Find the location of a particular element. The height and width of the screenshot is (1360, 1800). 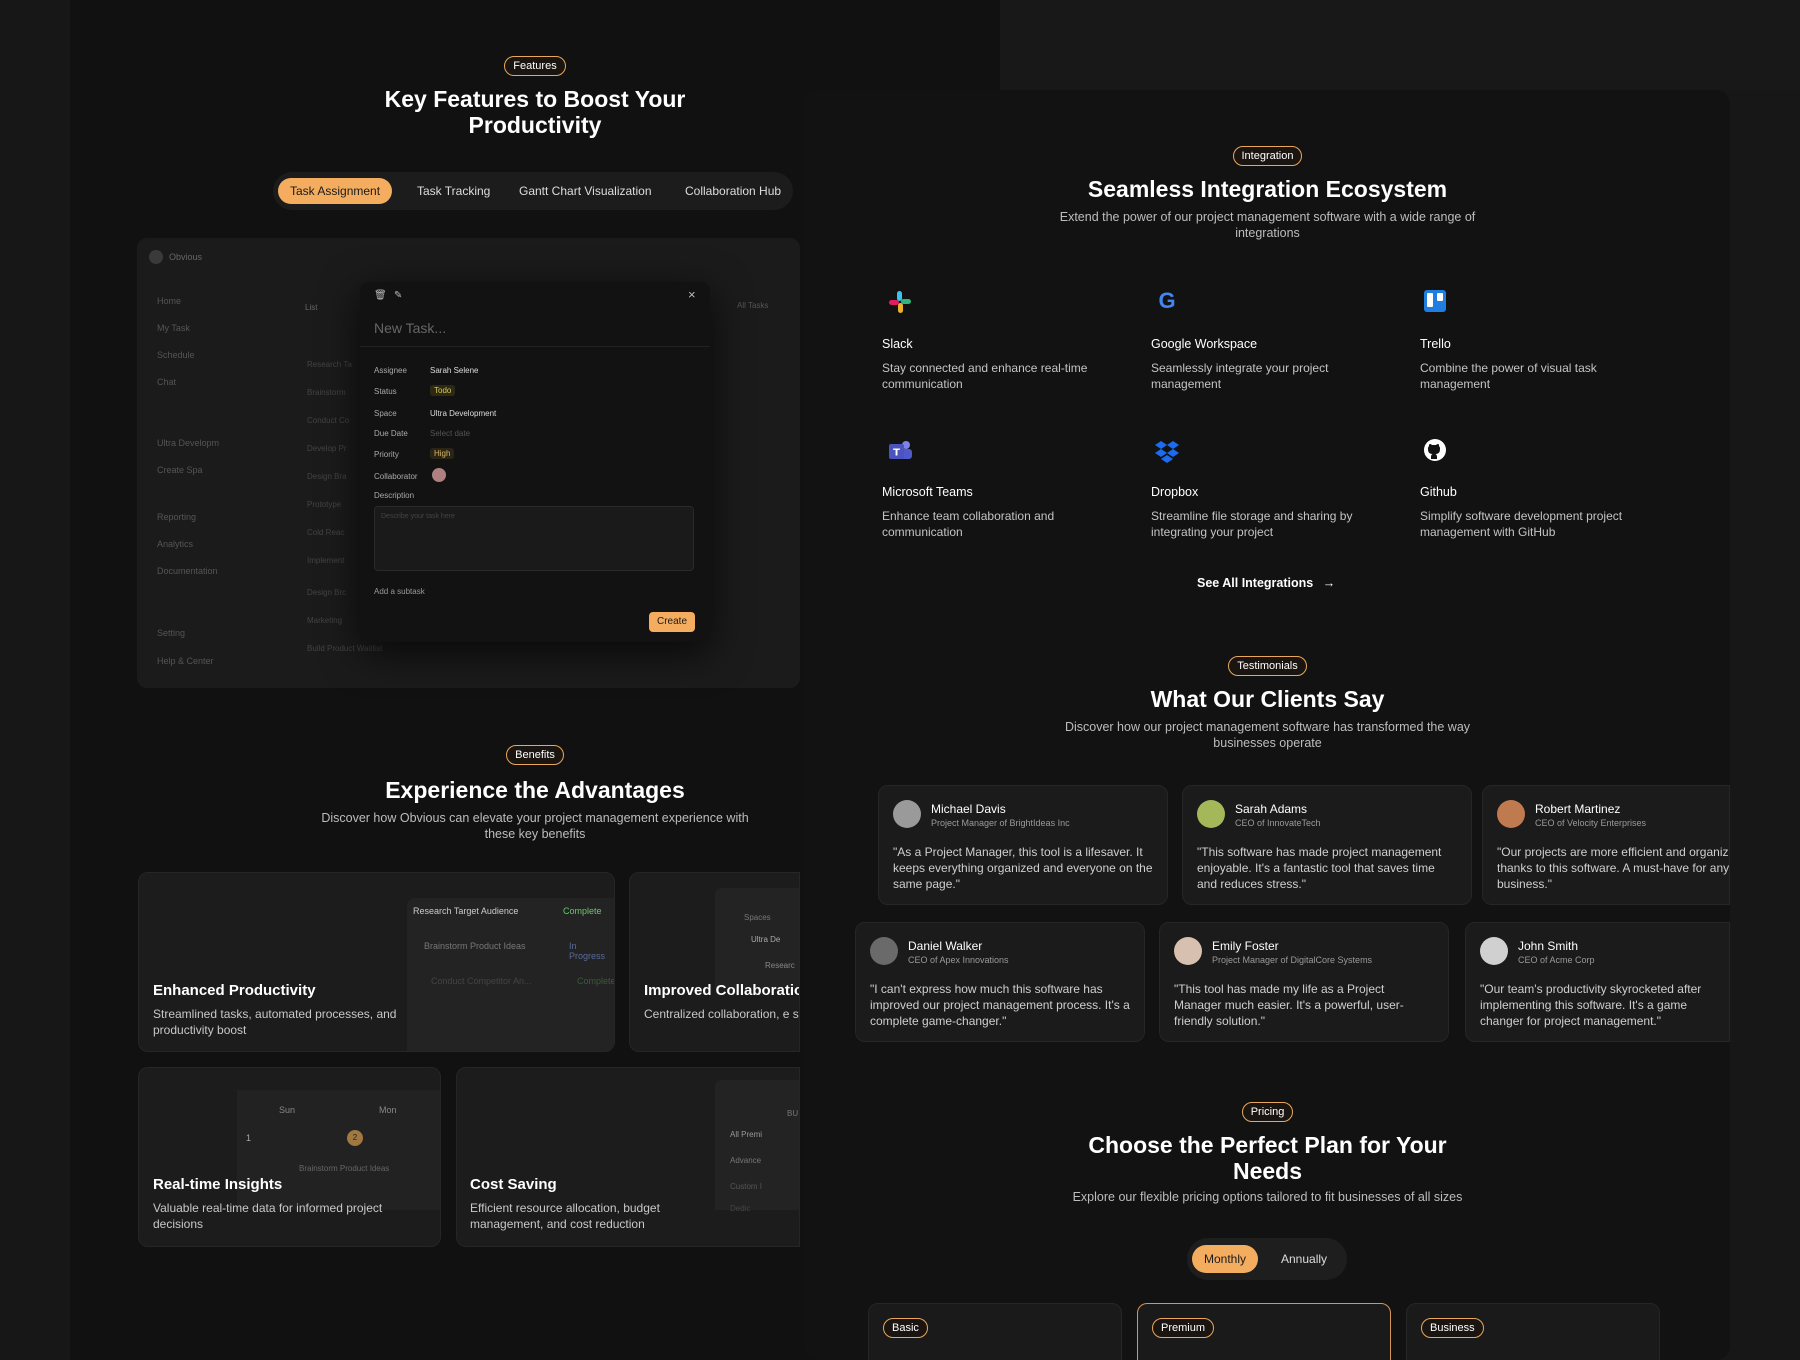

table-row: Cold Reac is located at coordinates (325, 532).